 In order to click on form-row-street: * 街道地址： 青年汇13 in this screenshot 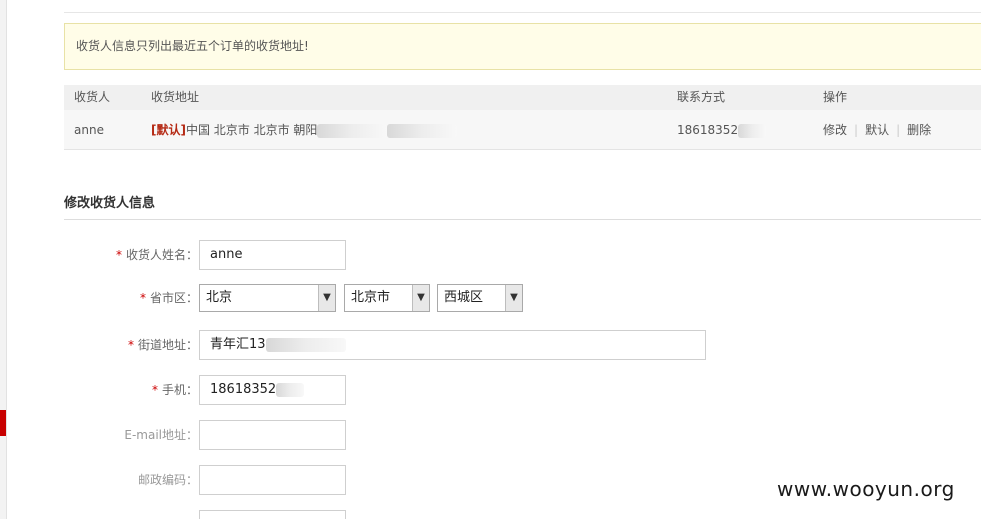, I will do `click(414, 345)`.